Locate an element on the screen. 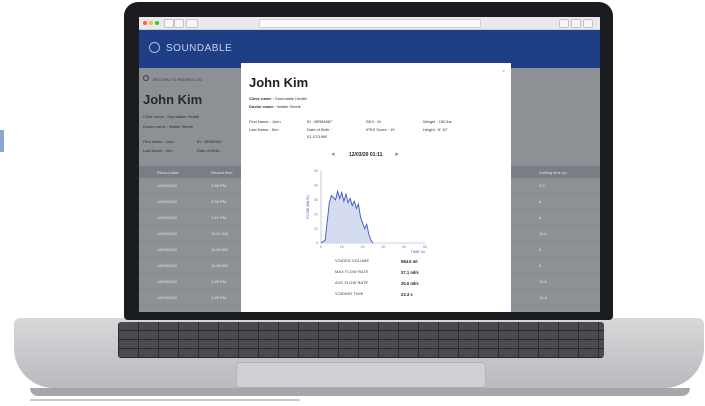  cell-voiding: 11.4 is located at coordinates (543, 233).